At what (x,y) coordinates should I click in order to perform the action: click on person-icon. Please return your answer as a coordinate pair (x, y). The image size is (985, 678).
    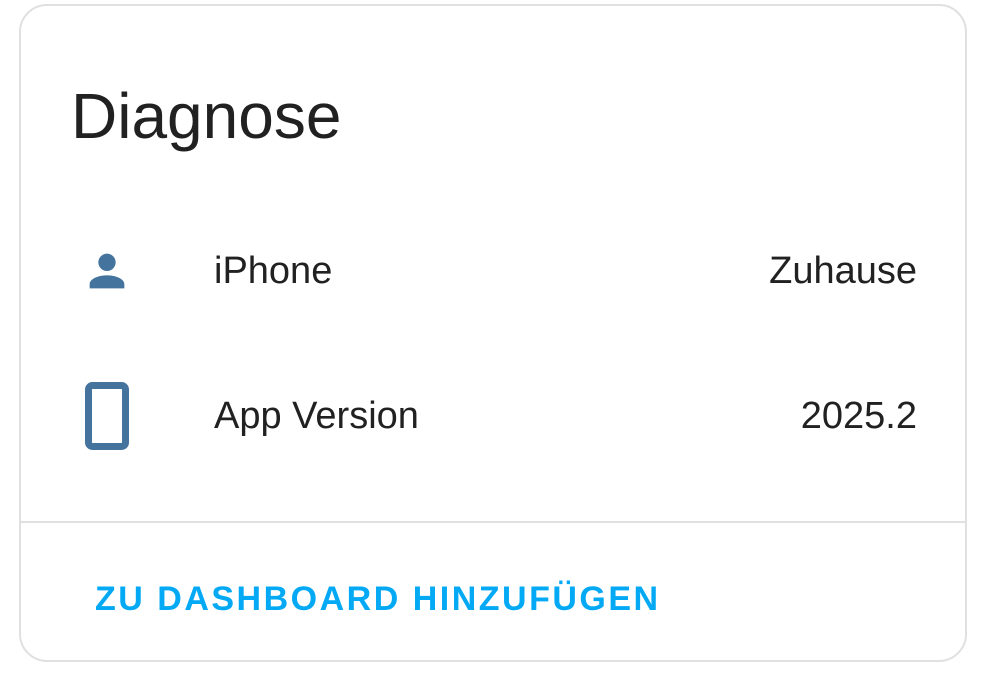
    Looking at the image, I should click on (107, 271).